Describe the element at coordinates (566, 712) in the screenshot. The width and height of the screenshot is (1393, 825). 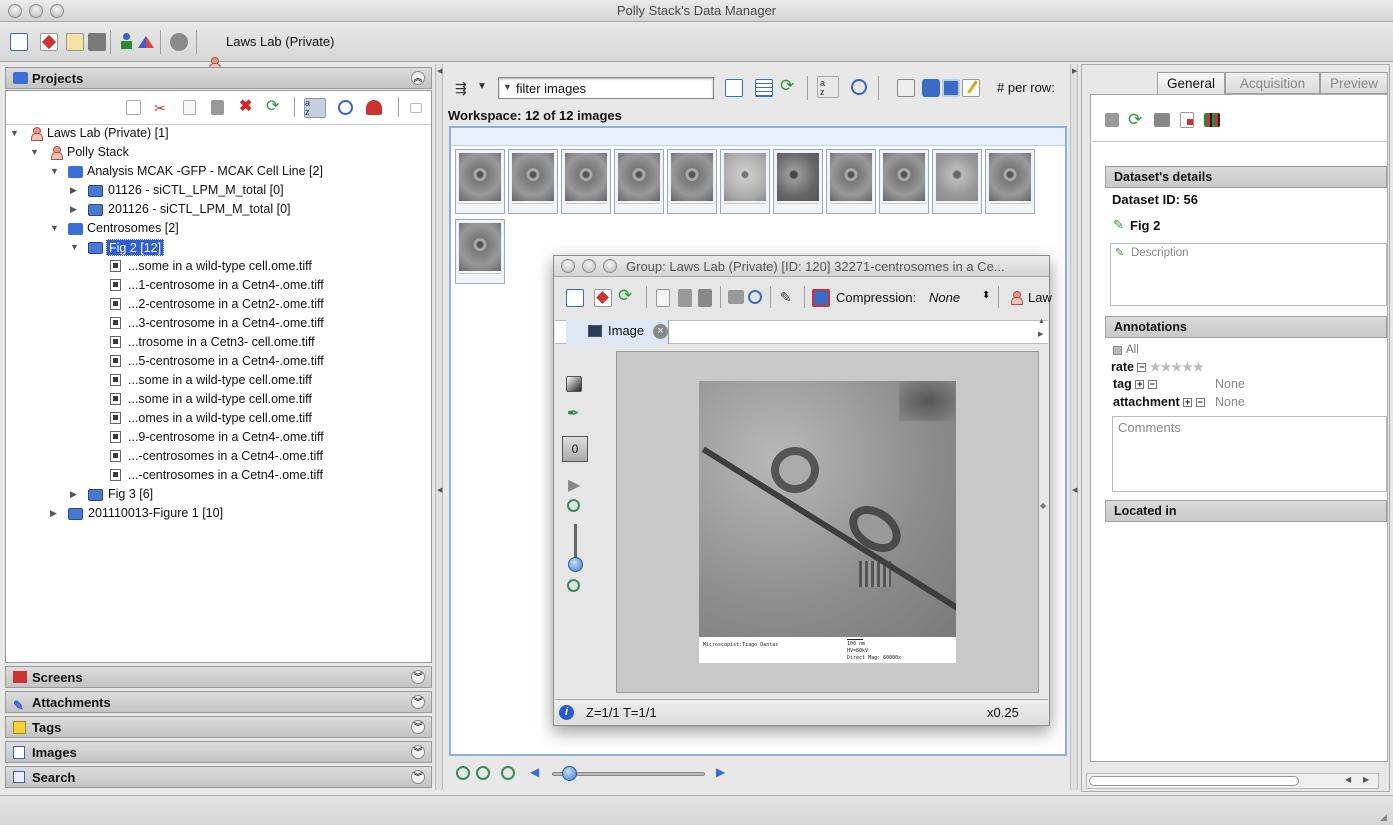
I see `info-icon: i` at that location.